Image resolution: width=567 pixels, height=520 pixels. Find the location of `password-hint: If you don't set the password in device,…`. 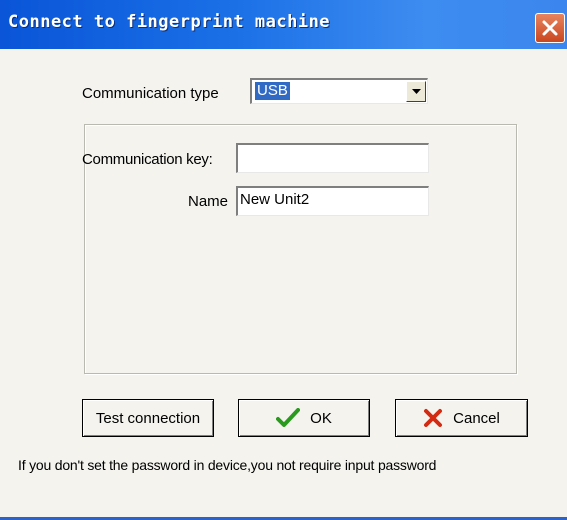

password-hint: If you don't set the password in device,… is located at coordinates (227, 465).